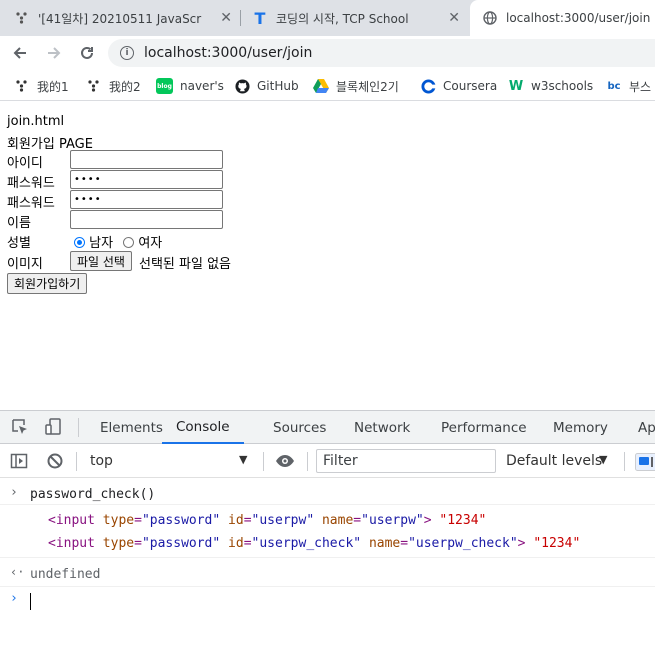  What do you see at coordinates (30, 601) in the screenshot?
I see `text-cursor` at bounding box center [30, 601].